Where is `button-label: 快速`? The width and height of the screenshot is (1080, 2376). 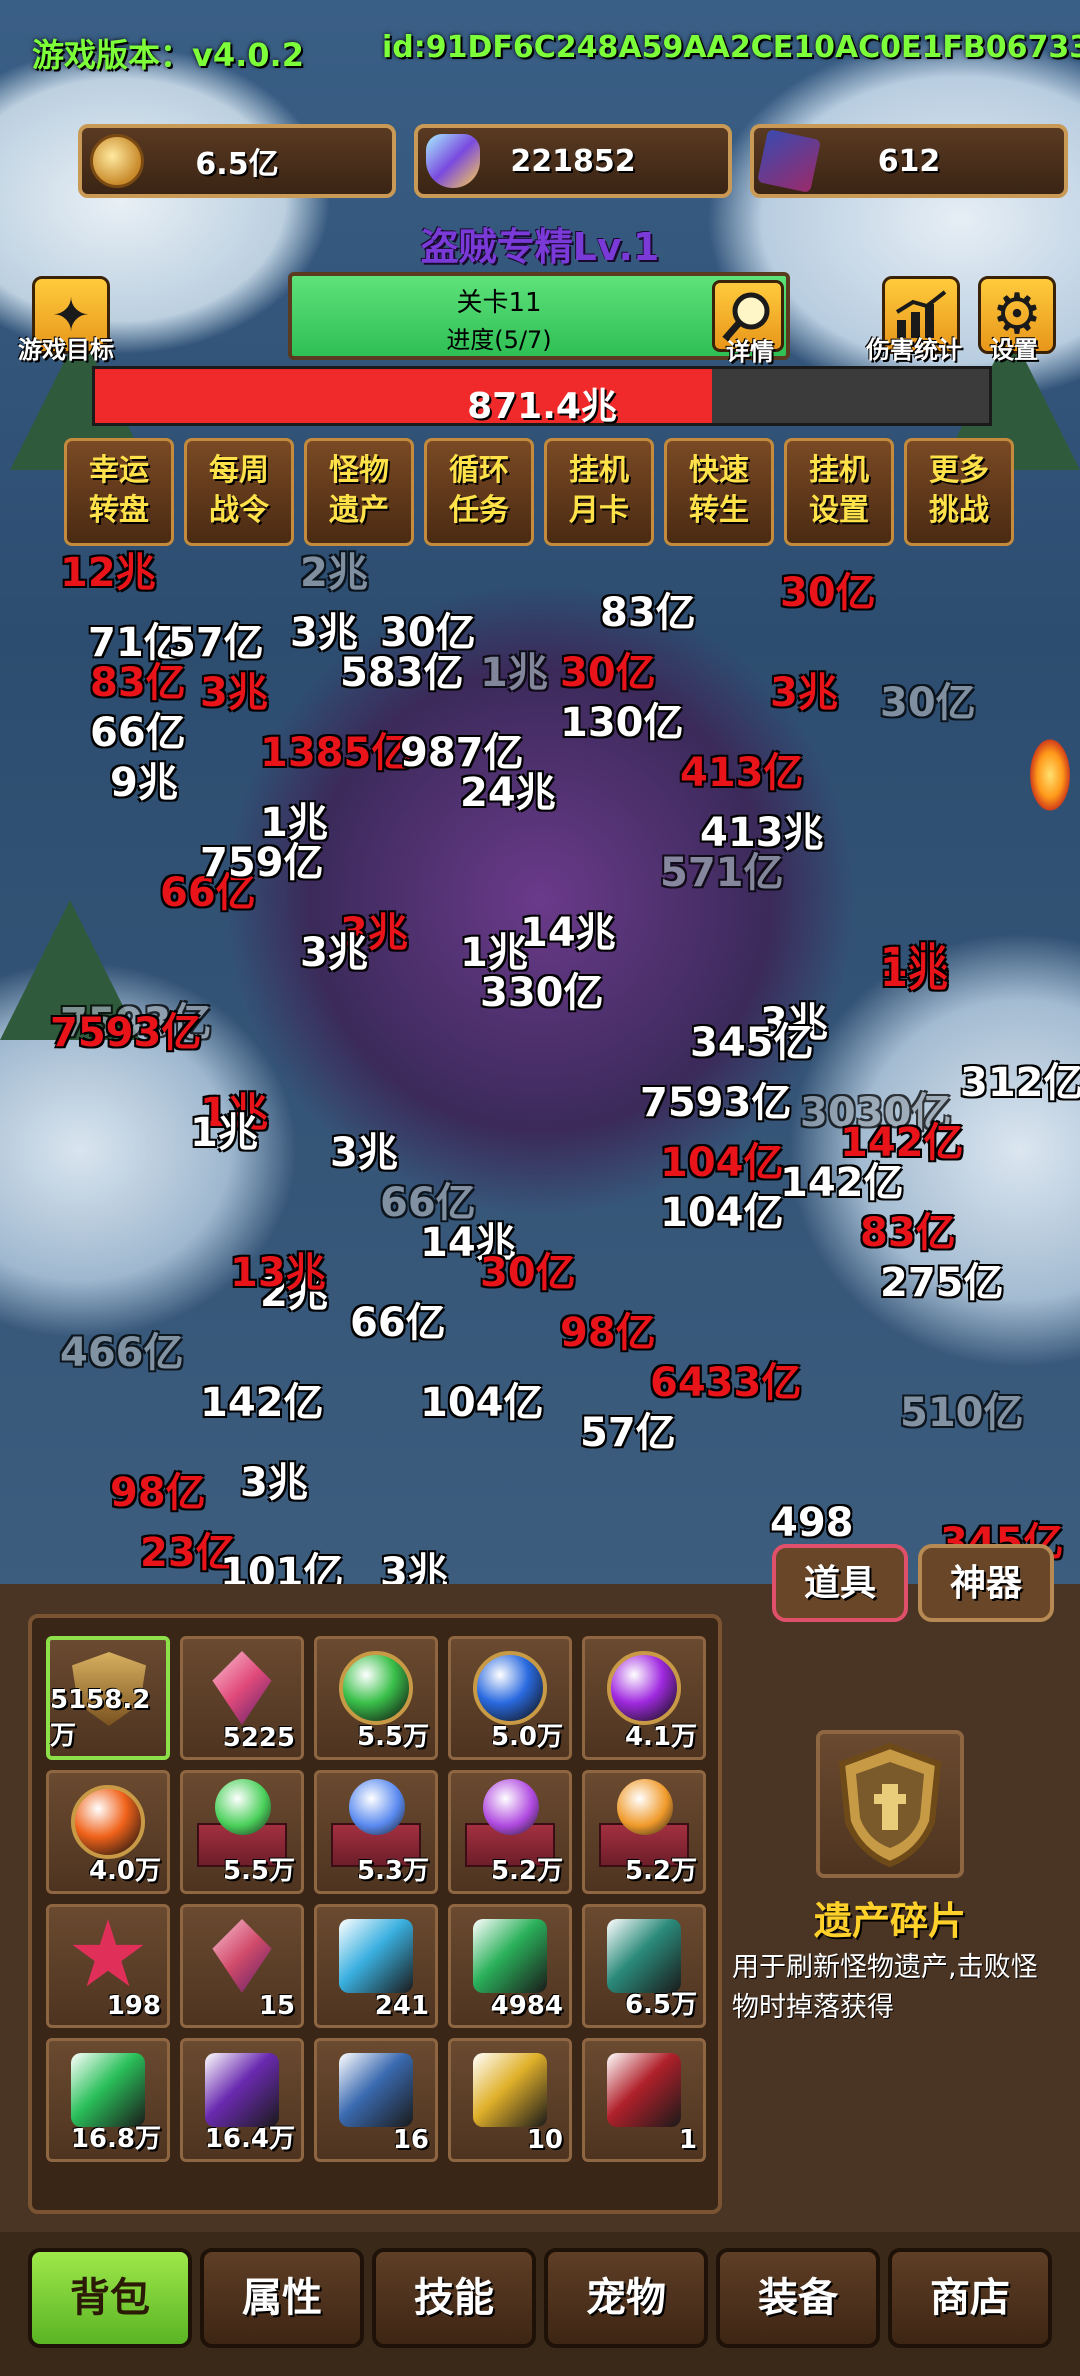
button-label: 快速 is located at coordinates (719, 470).